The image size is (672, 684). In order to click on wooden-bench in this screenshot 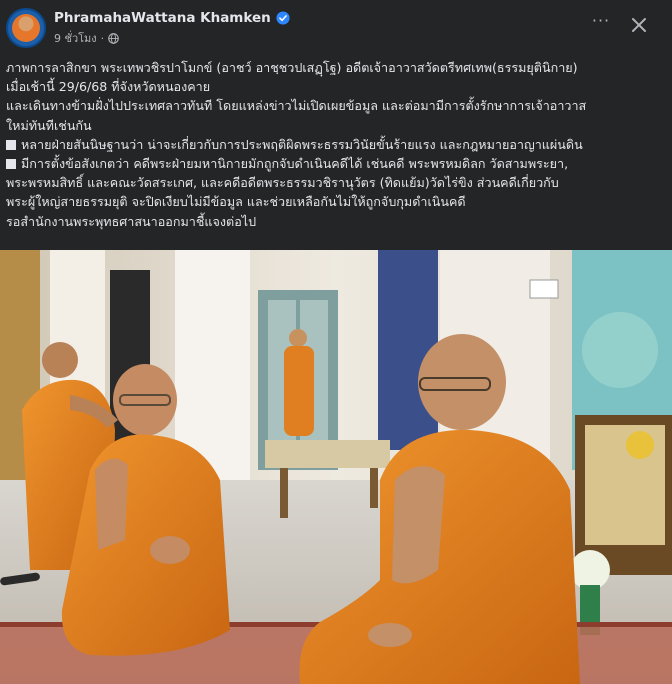, I will do `click(327, 454)`.